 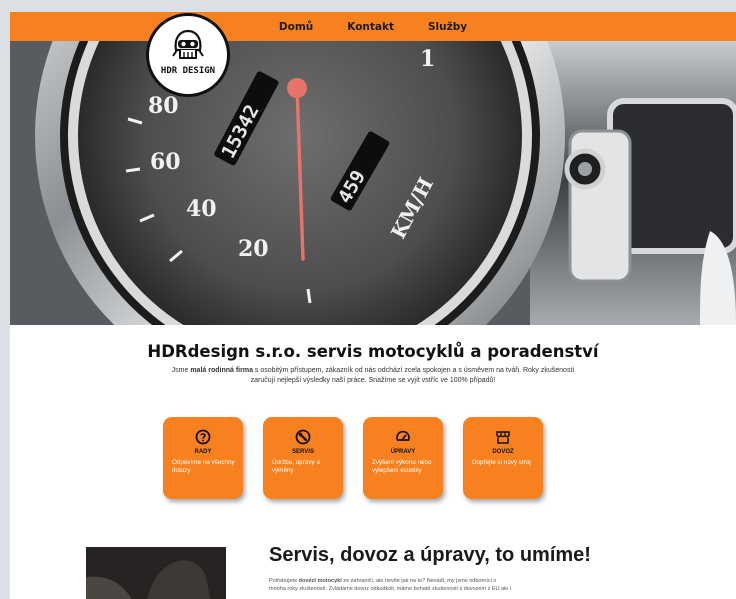 What do you see at coordinates (203, 452) in the screenshot?
I see `card-title-rady: RADY` at bounding box center [203, 452].